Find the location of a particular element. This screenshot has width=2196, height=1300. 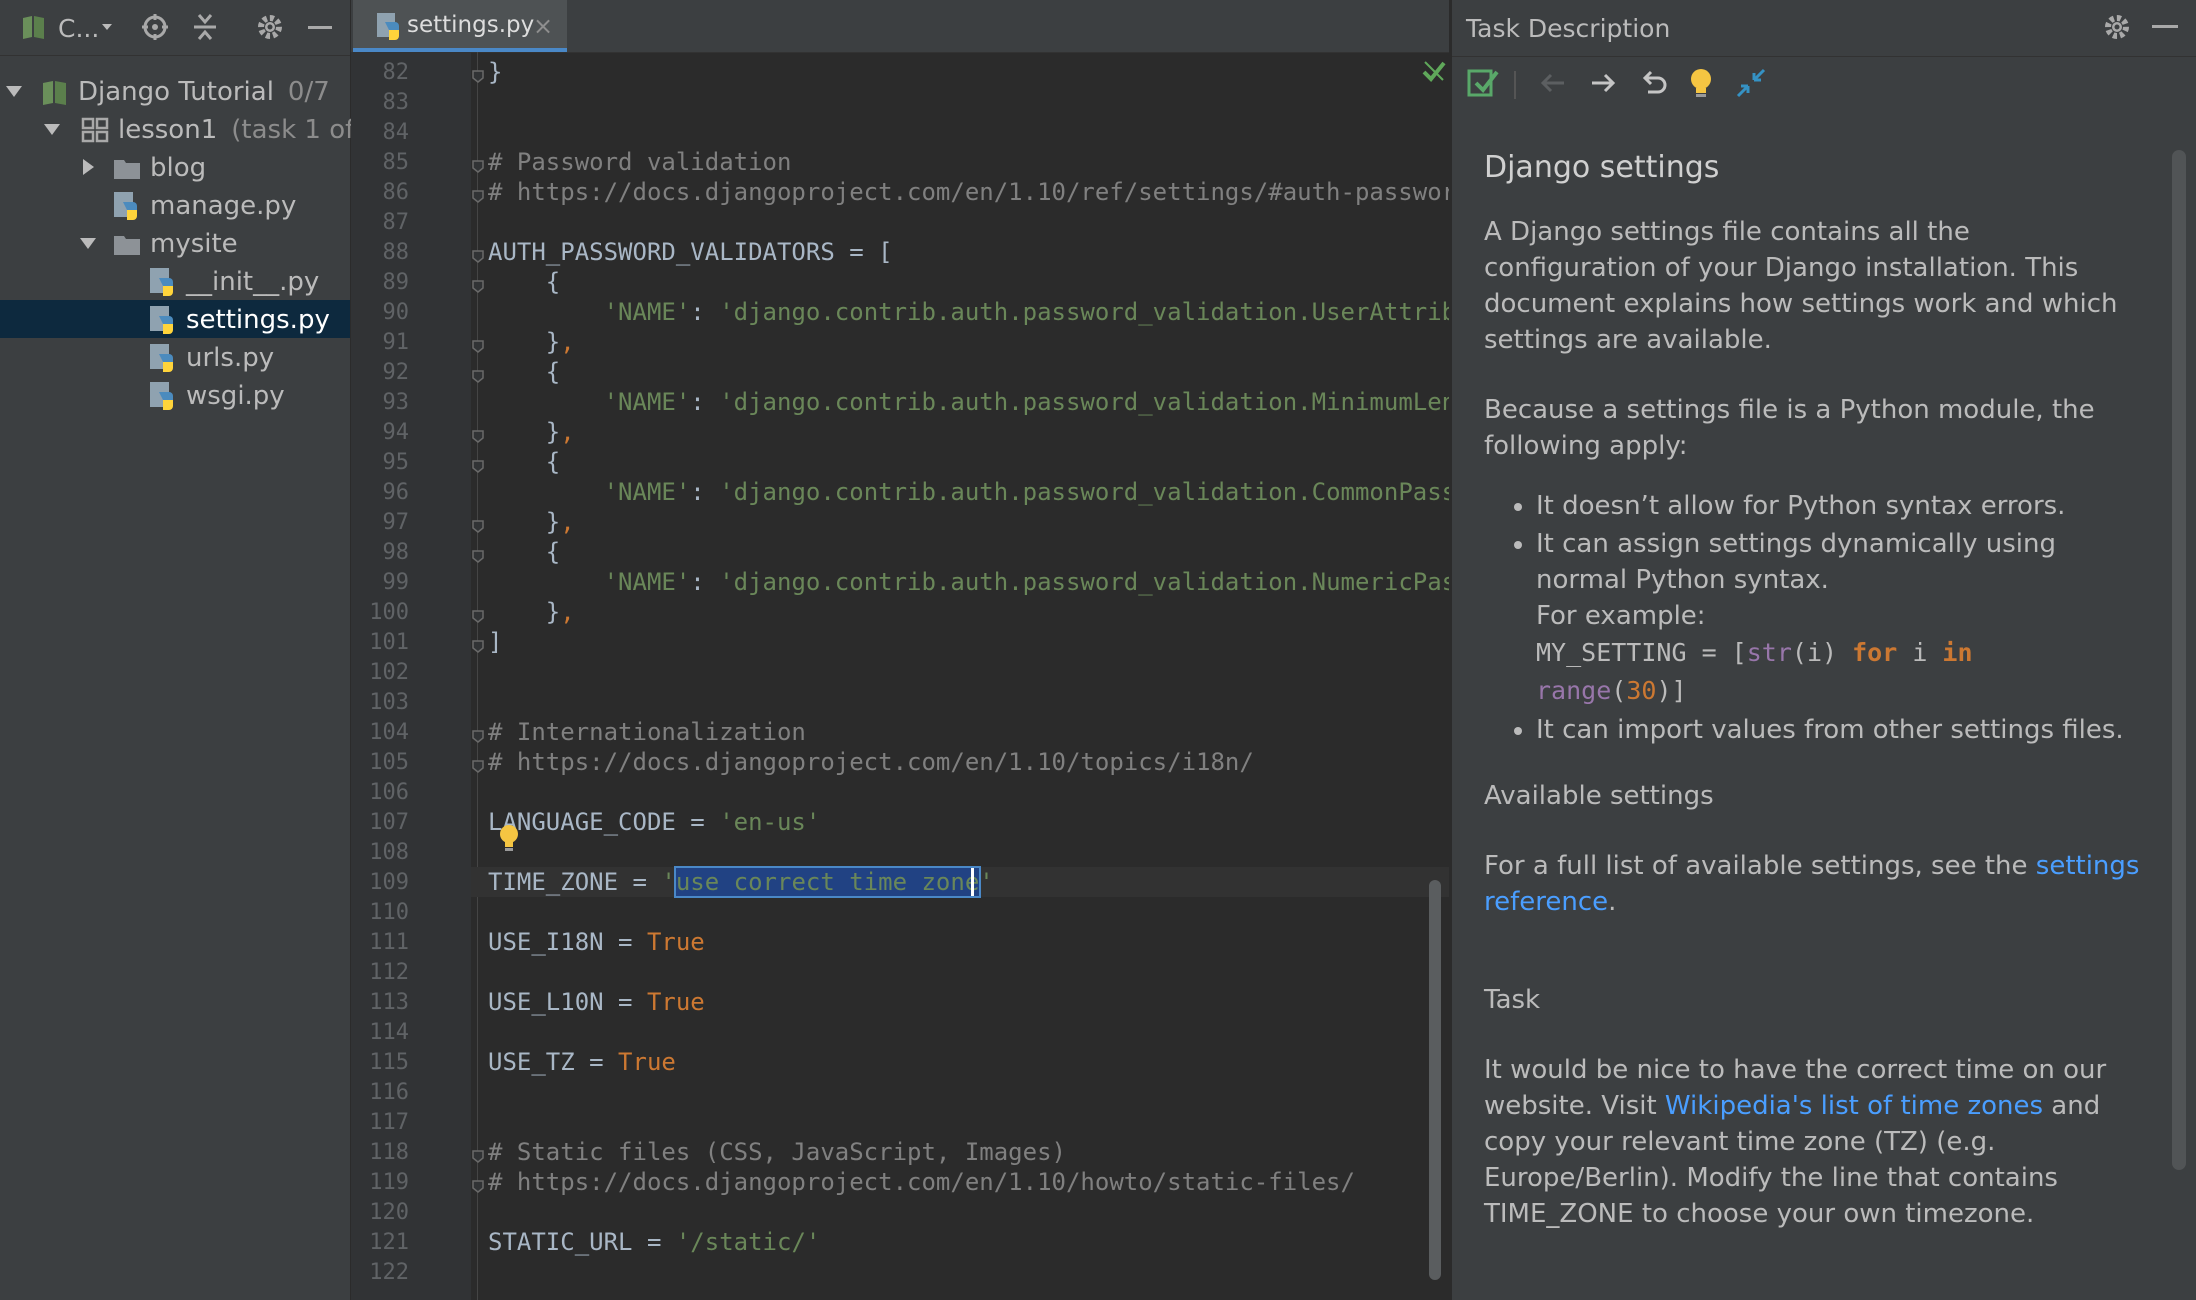

tree-item: urls.py is located at coordinates (175, 357).